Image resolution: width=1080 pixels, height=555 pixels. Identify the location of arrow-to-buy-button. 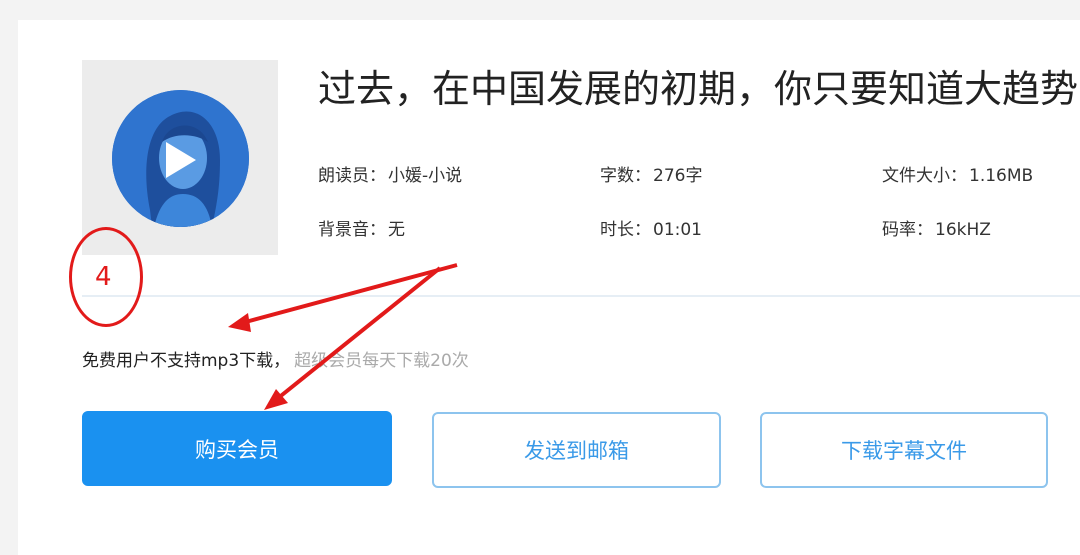
(356, 335).